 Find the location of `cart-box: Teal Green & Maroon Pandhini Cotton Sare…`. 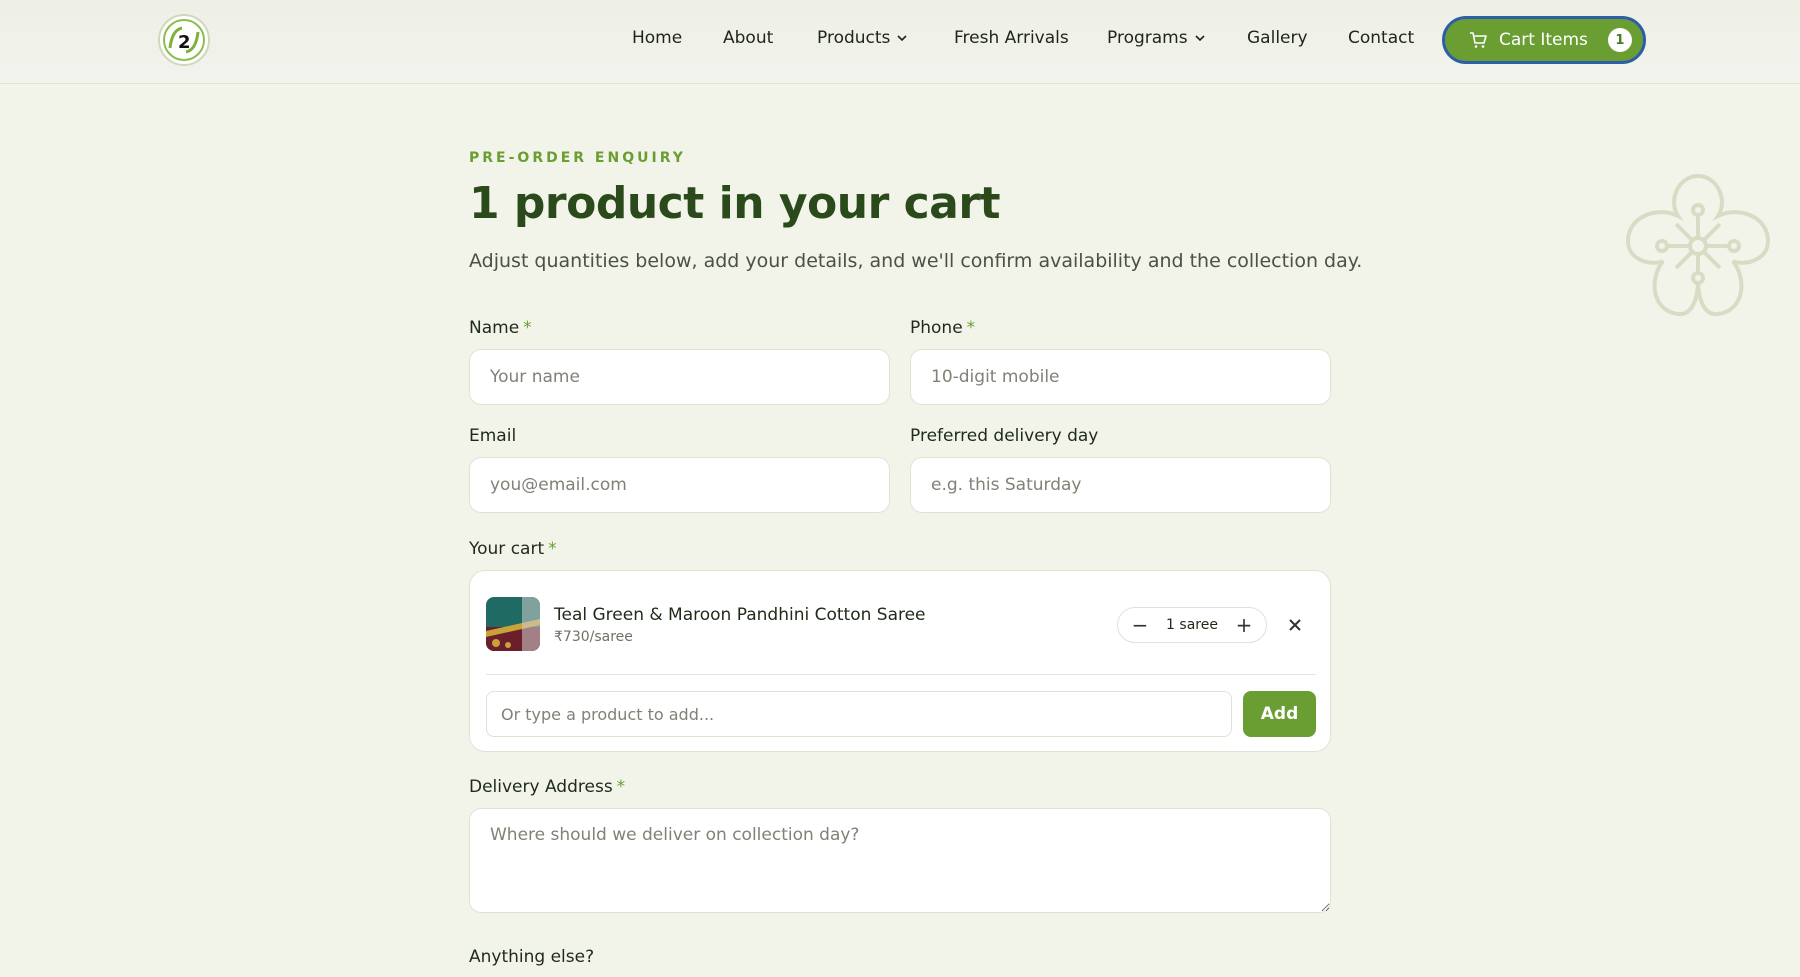

cart-box: Teal Green & Maroon Pandhini Cotton Sare… is located at coordinates (900, 661).